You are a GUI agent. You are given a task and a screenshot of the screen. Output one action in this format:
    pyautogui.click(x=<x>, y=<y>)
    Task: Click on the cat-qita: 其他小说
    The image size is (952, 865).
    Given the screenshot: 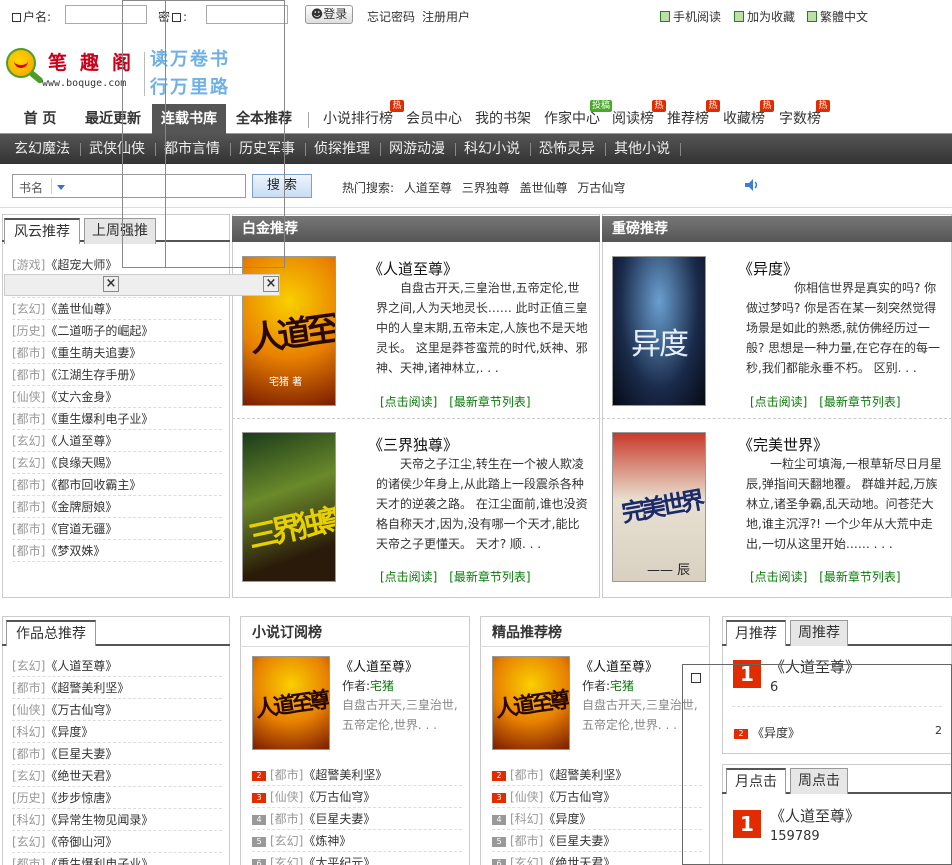 What is the action you would take?
    pyautogui.click(x=642, y=149)
    